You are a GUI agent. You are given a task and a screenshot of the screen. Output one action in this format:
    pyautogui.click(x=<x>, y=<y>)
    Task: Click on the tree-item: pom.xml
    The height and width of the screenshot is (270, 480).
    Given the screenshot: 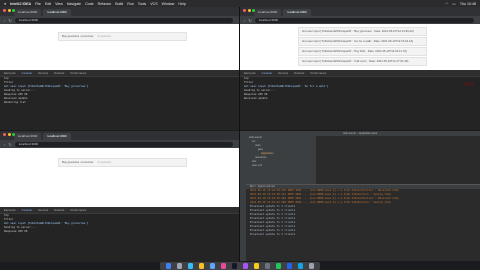 What is the action you would take?
    pyautogui.click(x=281, y=166)
    